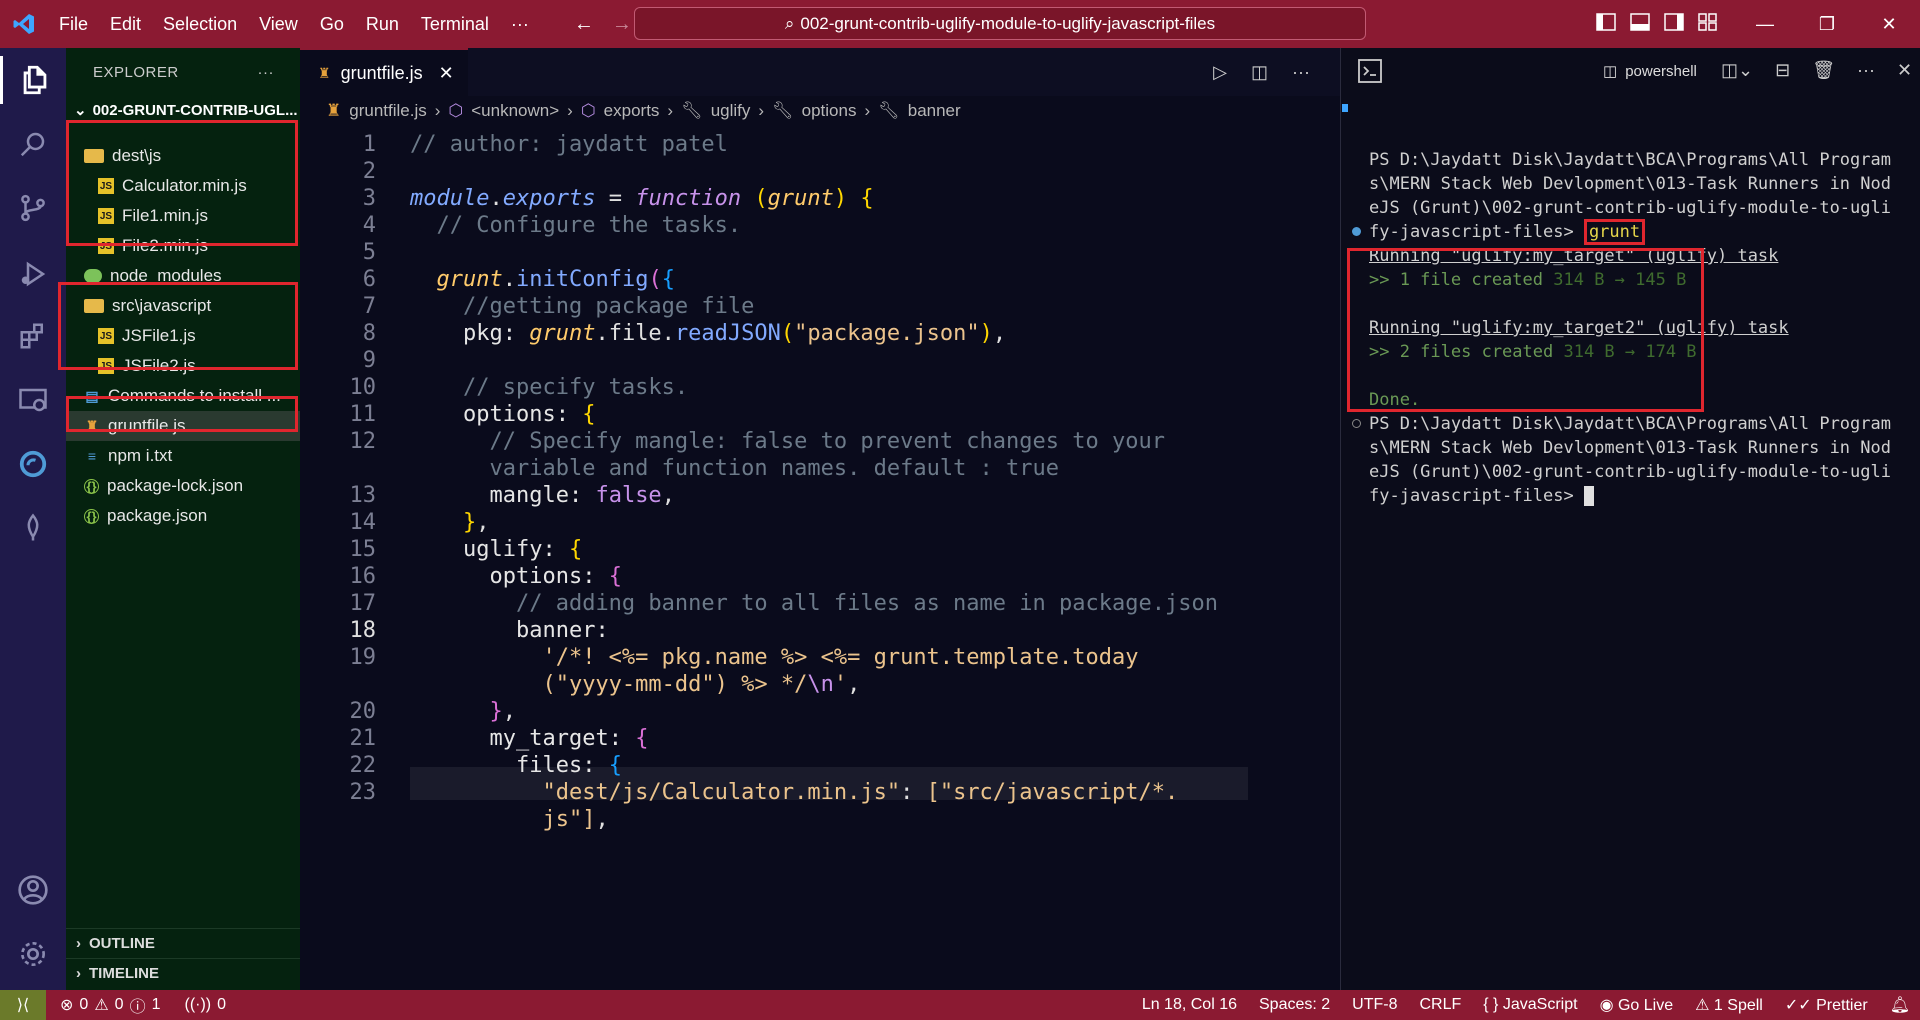  I want to click on toggle-secondary-sidebar-icon, so click(1674, 24).